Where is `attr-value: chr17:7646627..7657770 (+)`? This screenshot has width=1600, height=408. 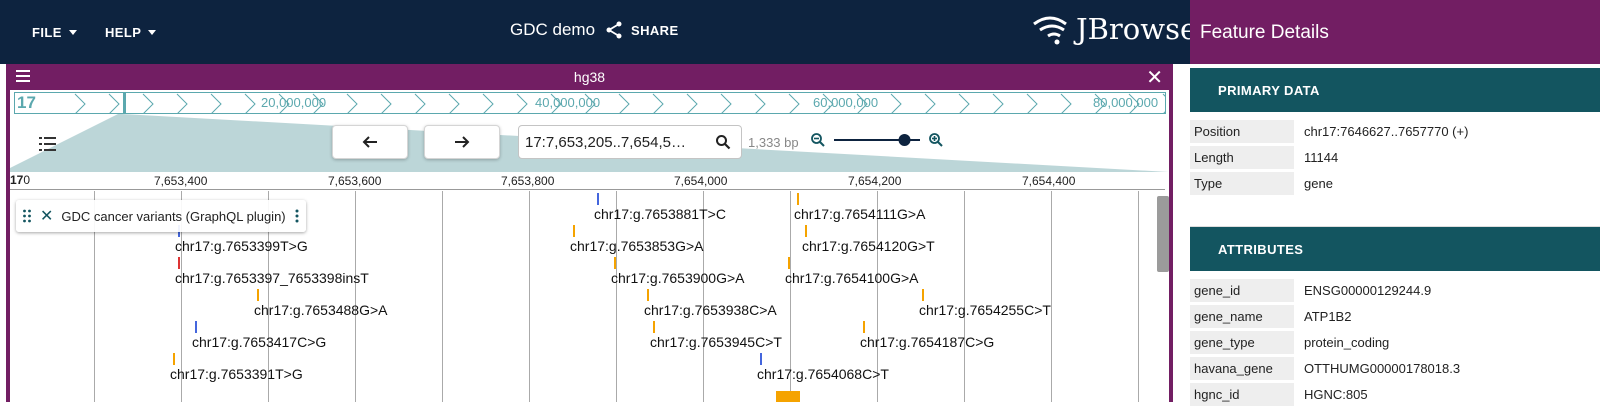
attr-value: chr17:7646627..7657770 (+) is located at coordinates (1386, 131).